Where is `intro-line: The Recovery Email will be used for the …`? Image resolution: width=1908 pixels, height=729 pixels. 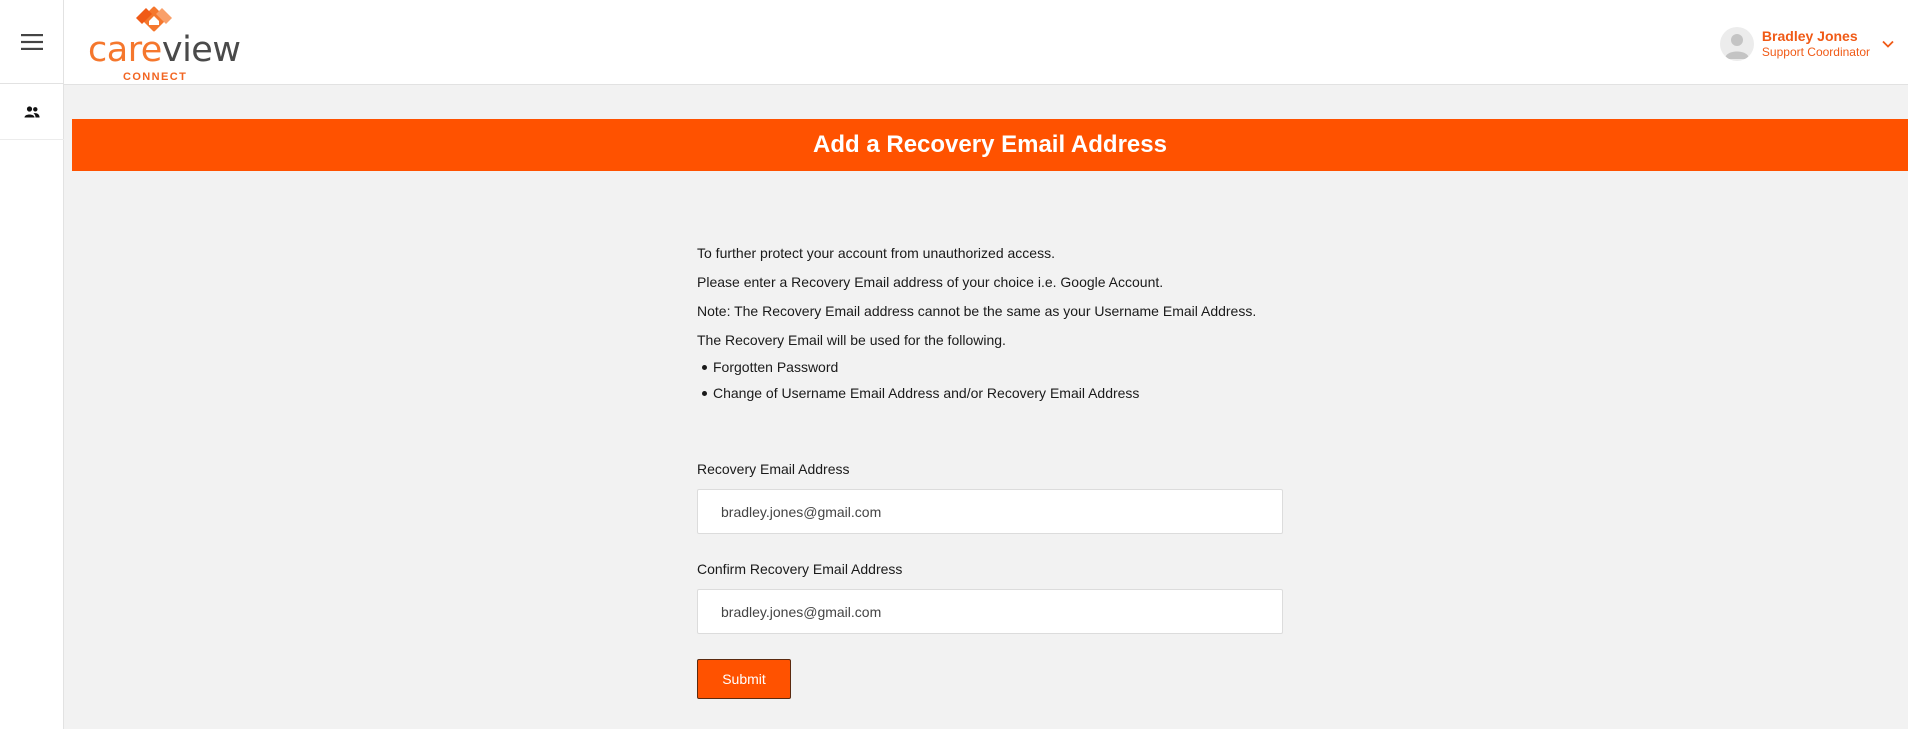 intro-line: The Recovery Email will be used for the … is located at coordinates (851, 340).